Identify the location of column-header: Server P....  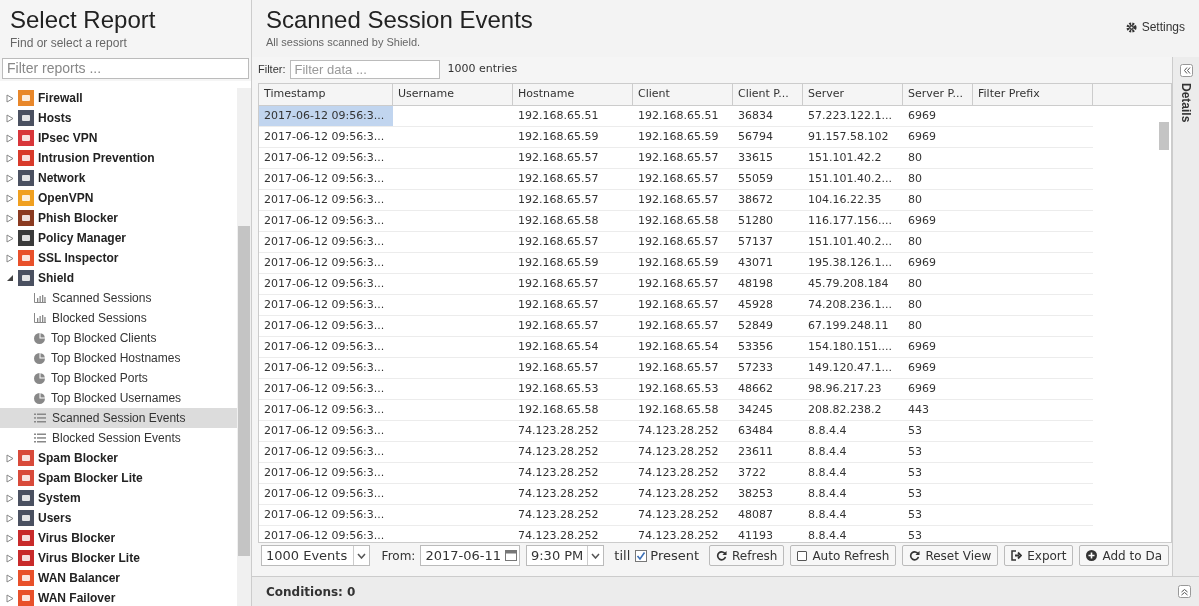
(938, 94).